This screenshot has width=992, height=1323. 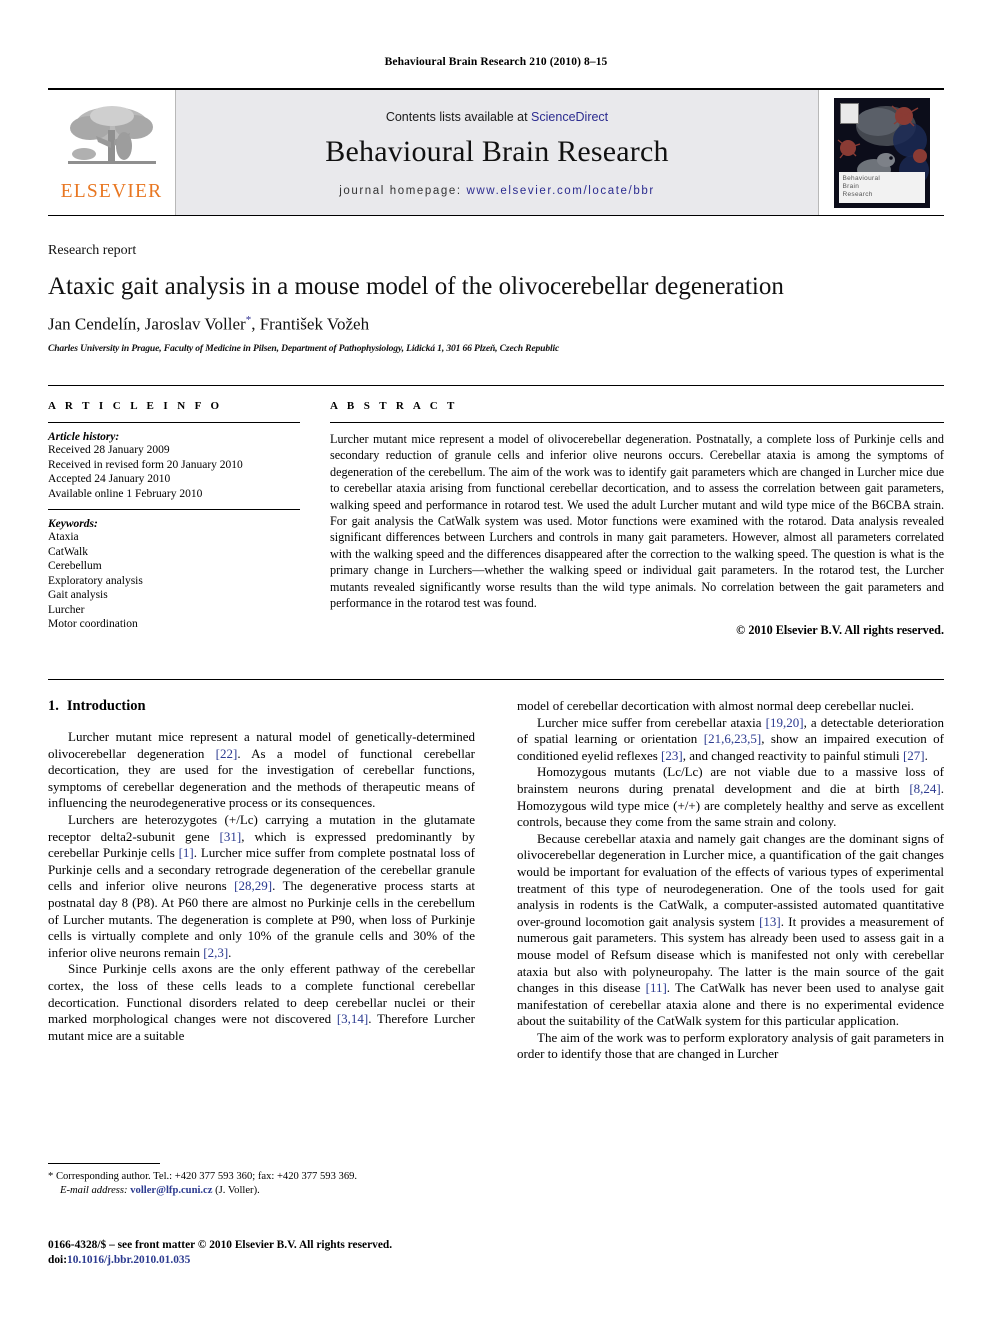 I want to click on elsevier-logo-cell: ELSEVIER, so click(x=112, y=152).